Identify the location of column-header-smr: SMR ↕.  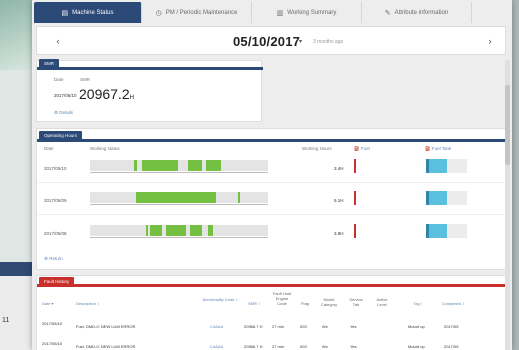
(254, 303).